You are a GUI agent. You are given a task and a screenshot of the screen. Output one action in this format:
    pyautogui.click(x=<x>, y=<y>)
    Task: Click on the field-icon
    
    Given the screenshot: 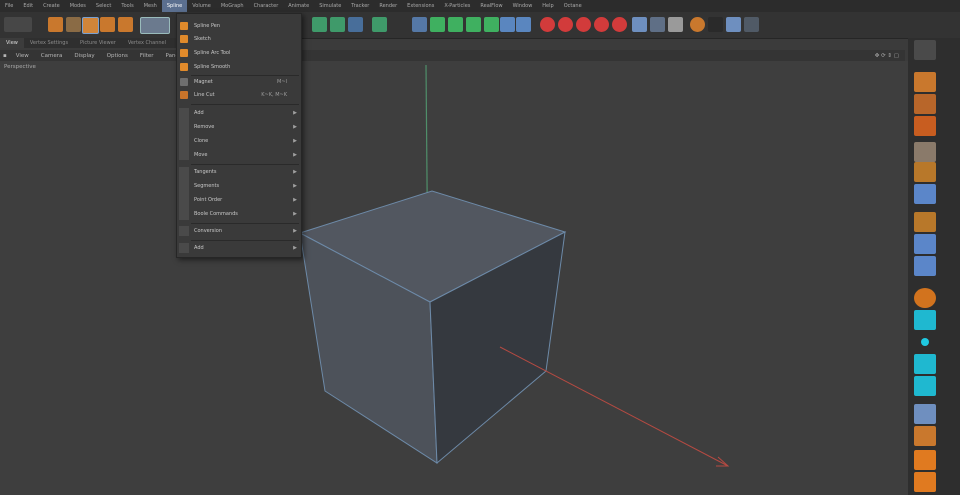 What is the action you would take?
    pyautogui.click(x=523, y=24)
    